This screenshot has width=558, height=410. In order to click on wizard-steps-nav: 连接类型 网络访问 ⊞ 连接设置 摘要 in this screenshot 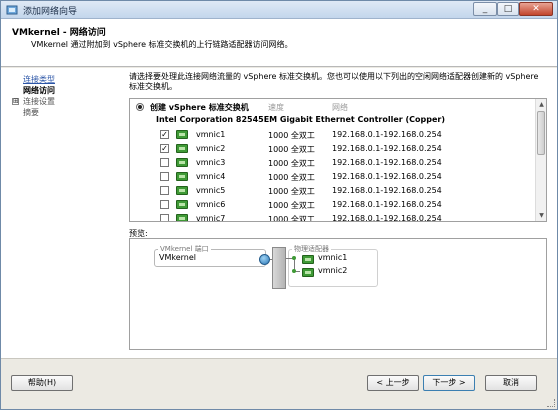, I will do `click(65, 96)`.